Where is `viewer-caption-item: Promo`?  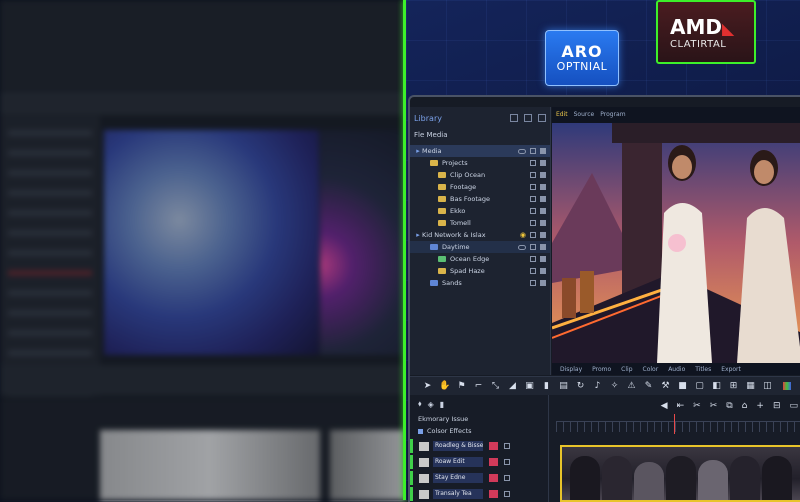
viewer-caption-item: Promo is located at coordinates (601, 369).